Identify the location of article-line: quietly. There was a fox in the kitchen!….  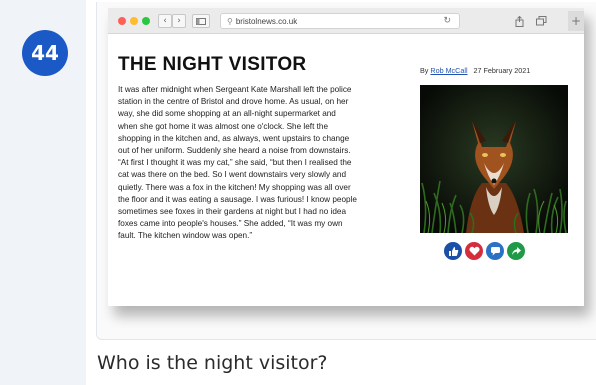
(234, 187).